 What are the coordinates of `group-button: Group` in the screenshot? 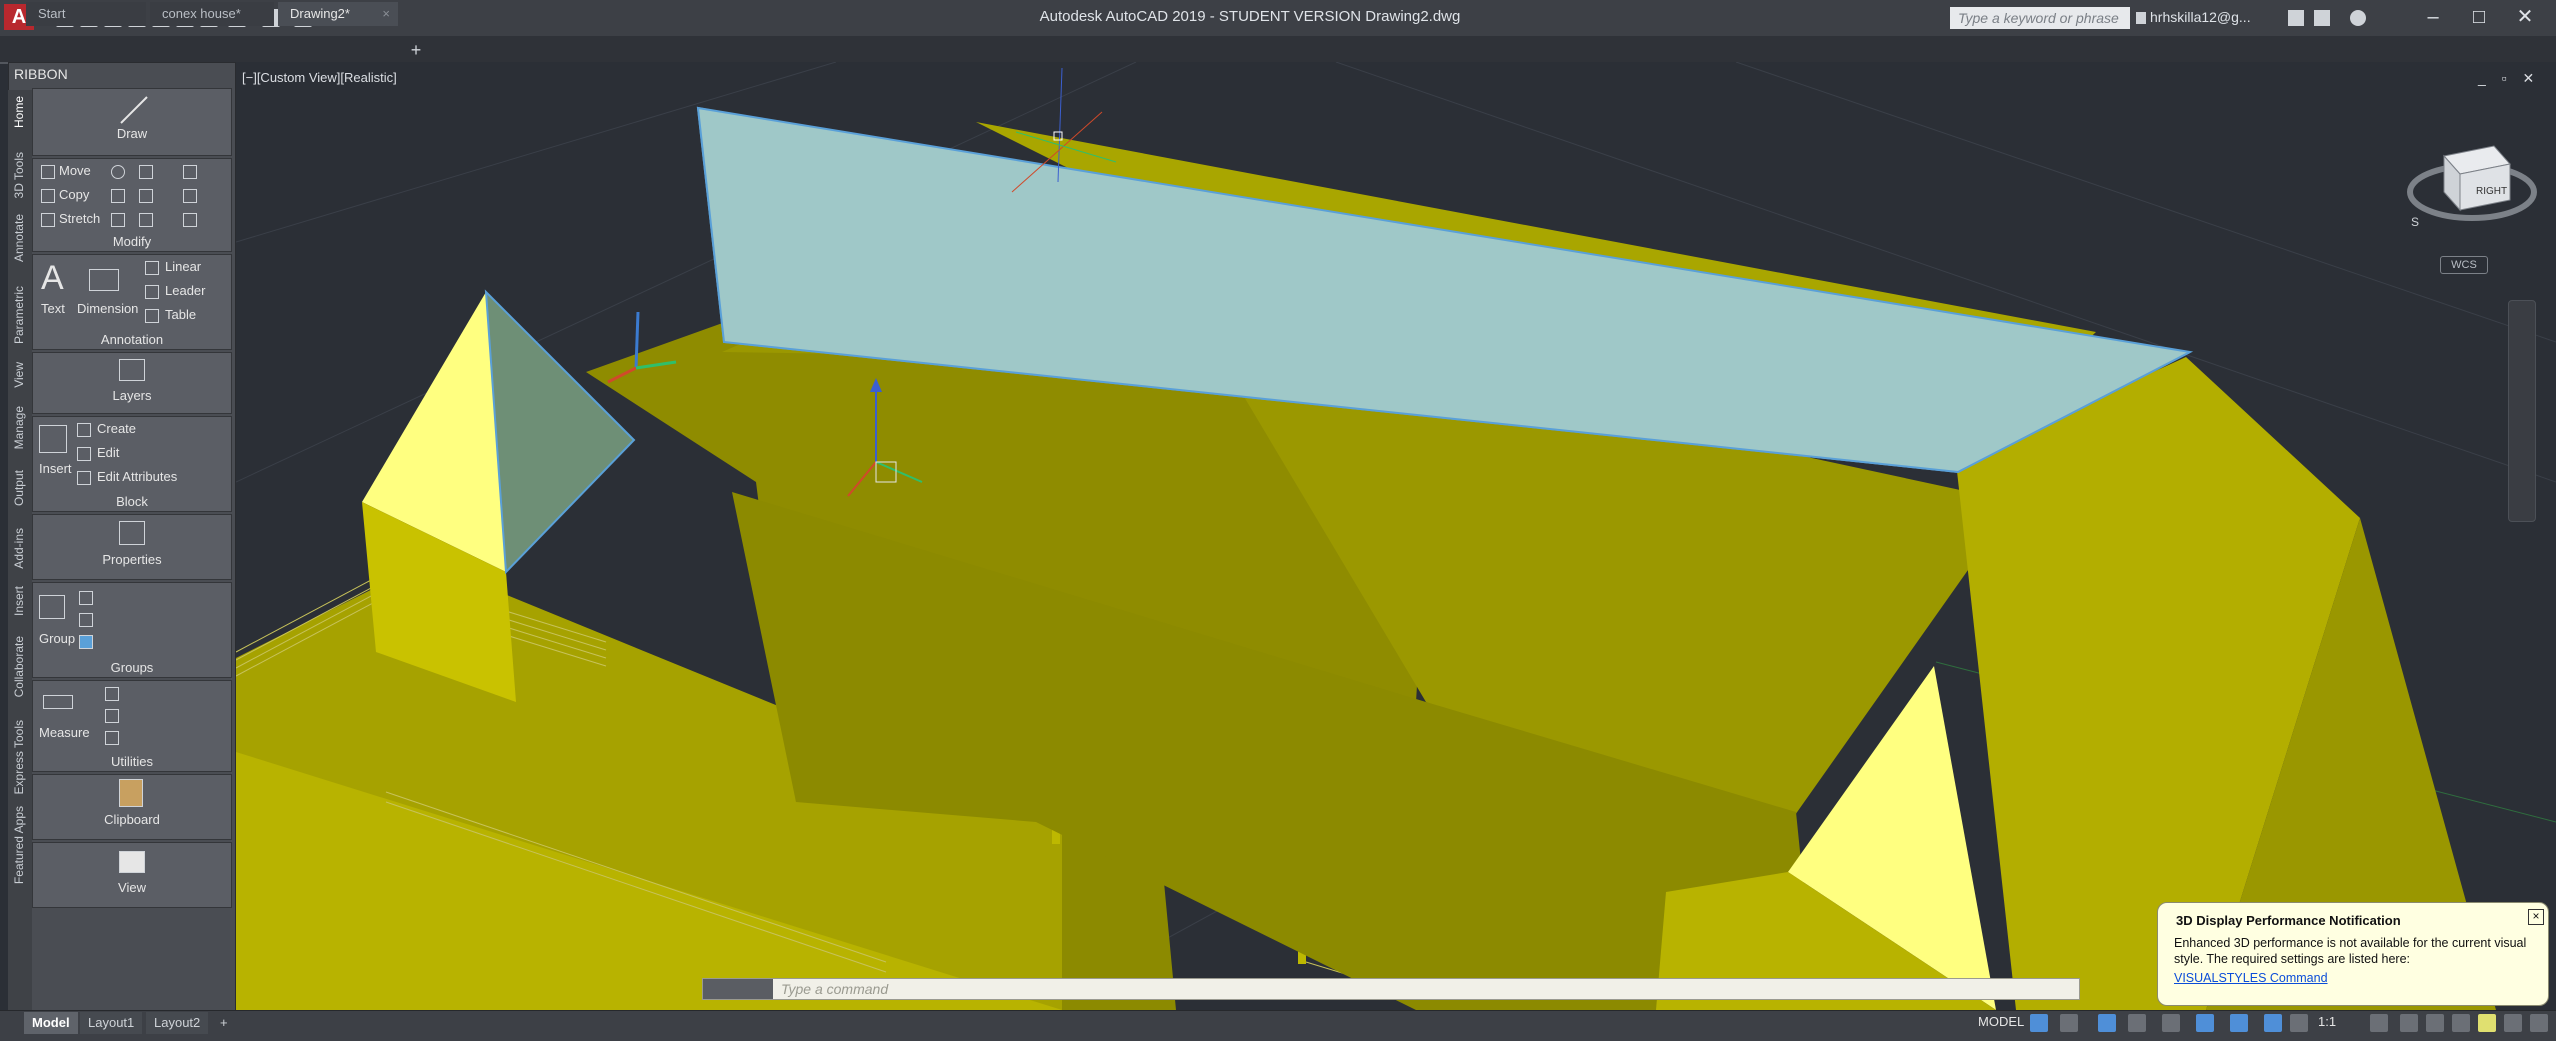 It's located at (57, 638).